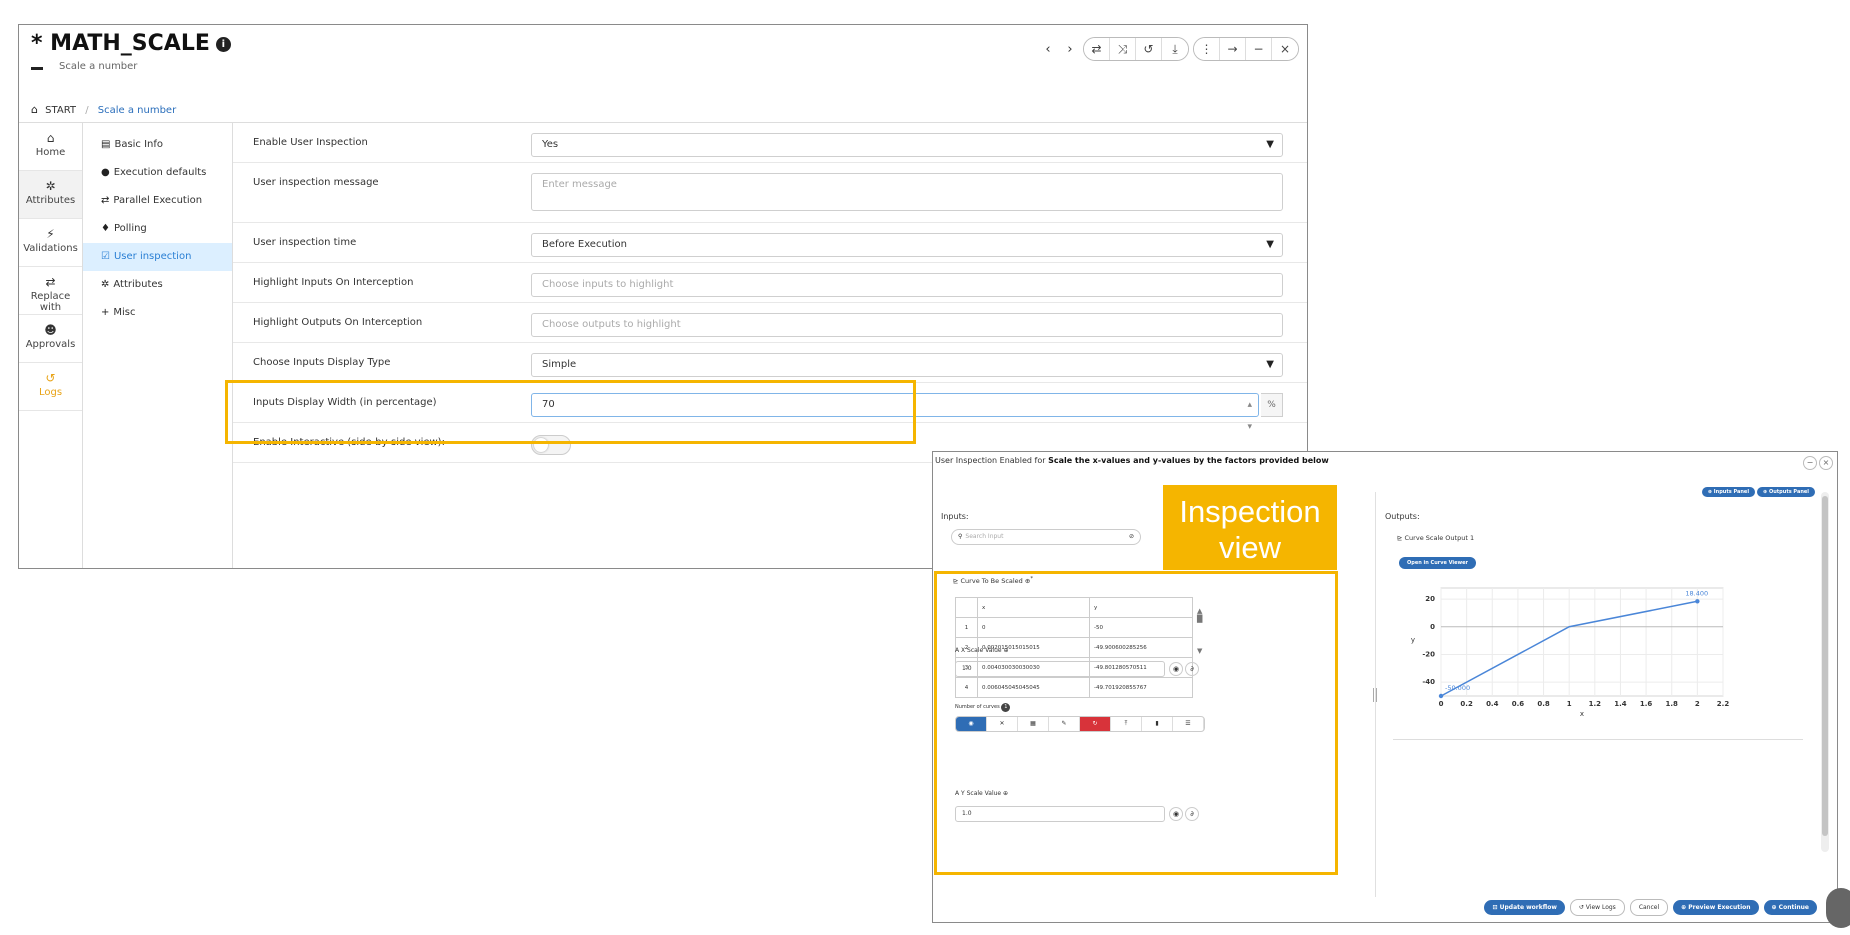 This screenshot has height=935, width=1850. Describe the element at coordinates (1818, 463) in the screenshot. I see `dialog-controls: − ×` at that location.